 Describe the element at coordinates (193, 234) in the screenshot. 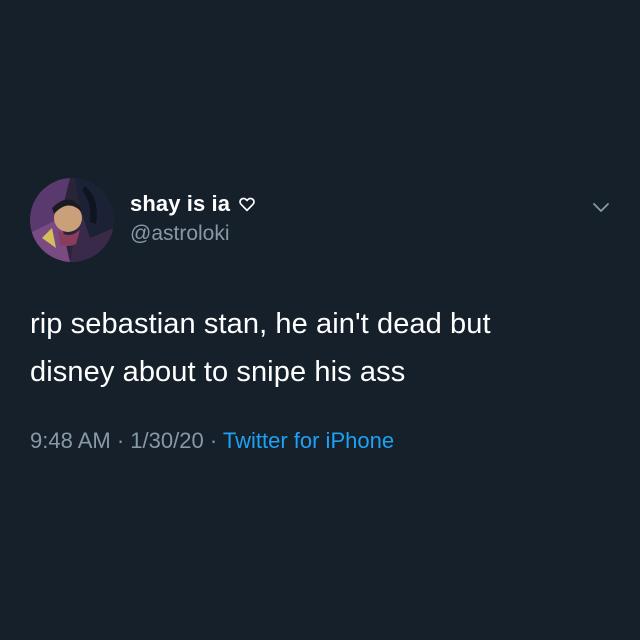

I see `user-handle: @astroloki` at that location.